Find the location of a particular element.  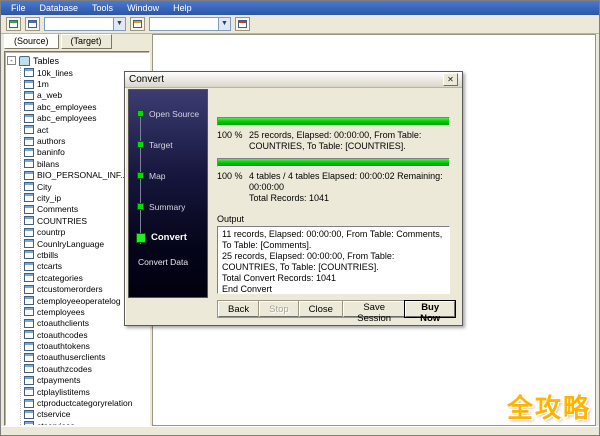

table-tree-item: ctplaylistitems is located at coordinates (86, 391).